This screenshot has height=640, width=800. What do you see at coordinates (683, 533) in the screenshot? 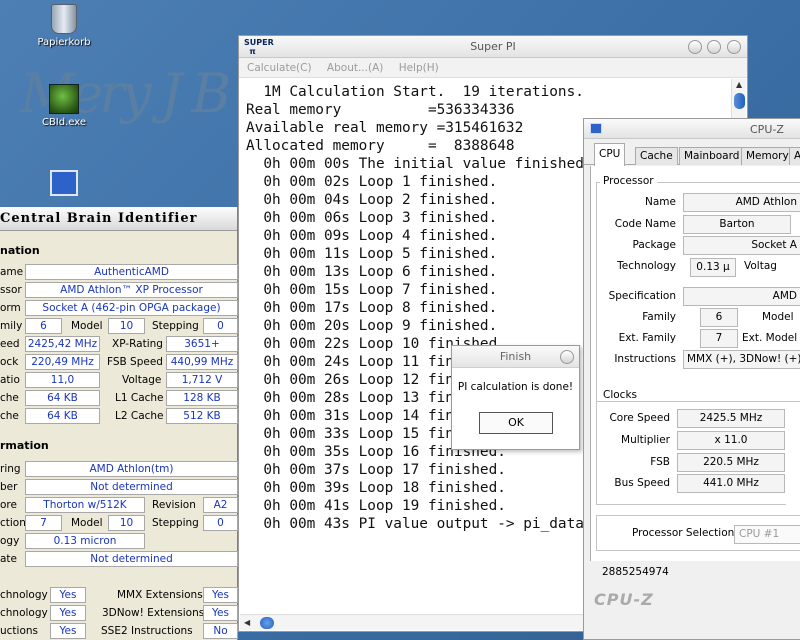
I see `processor-selection-label: Processor Selection` at bounding box center [683, 533].